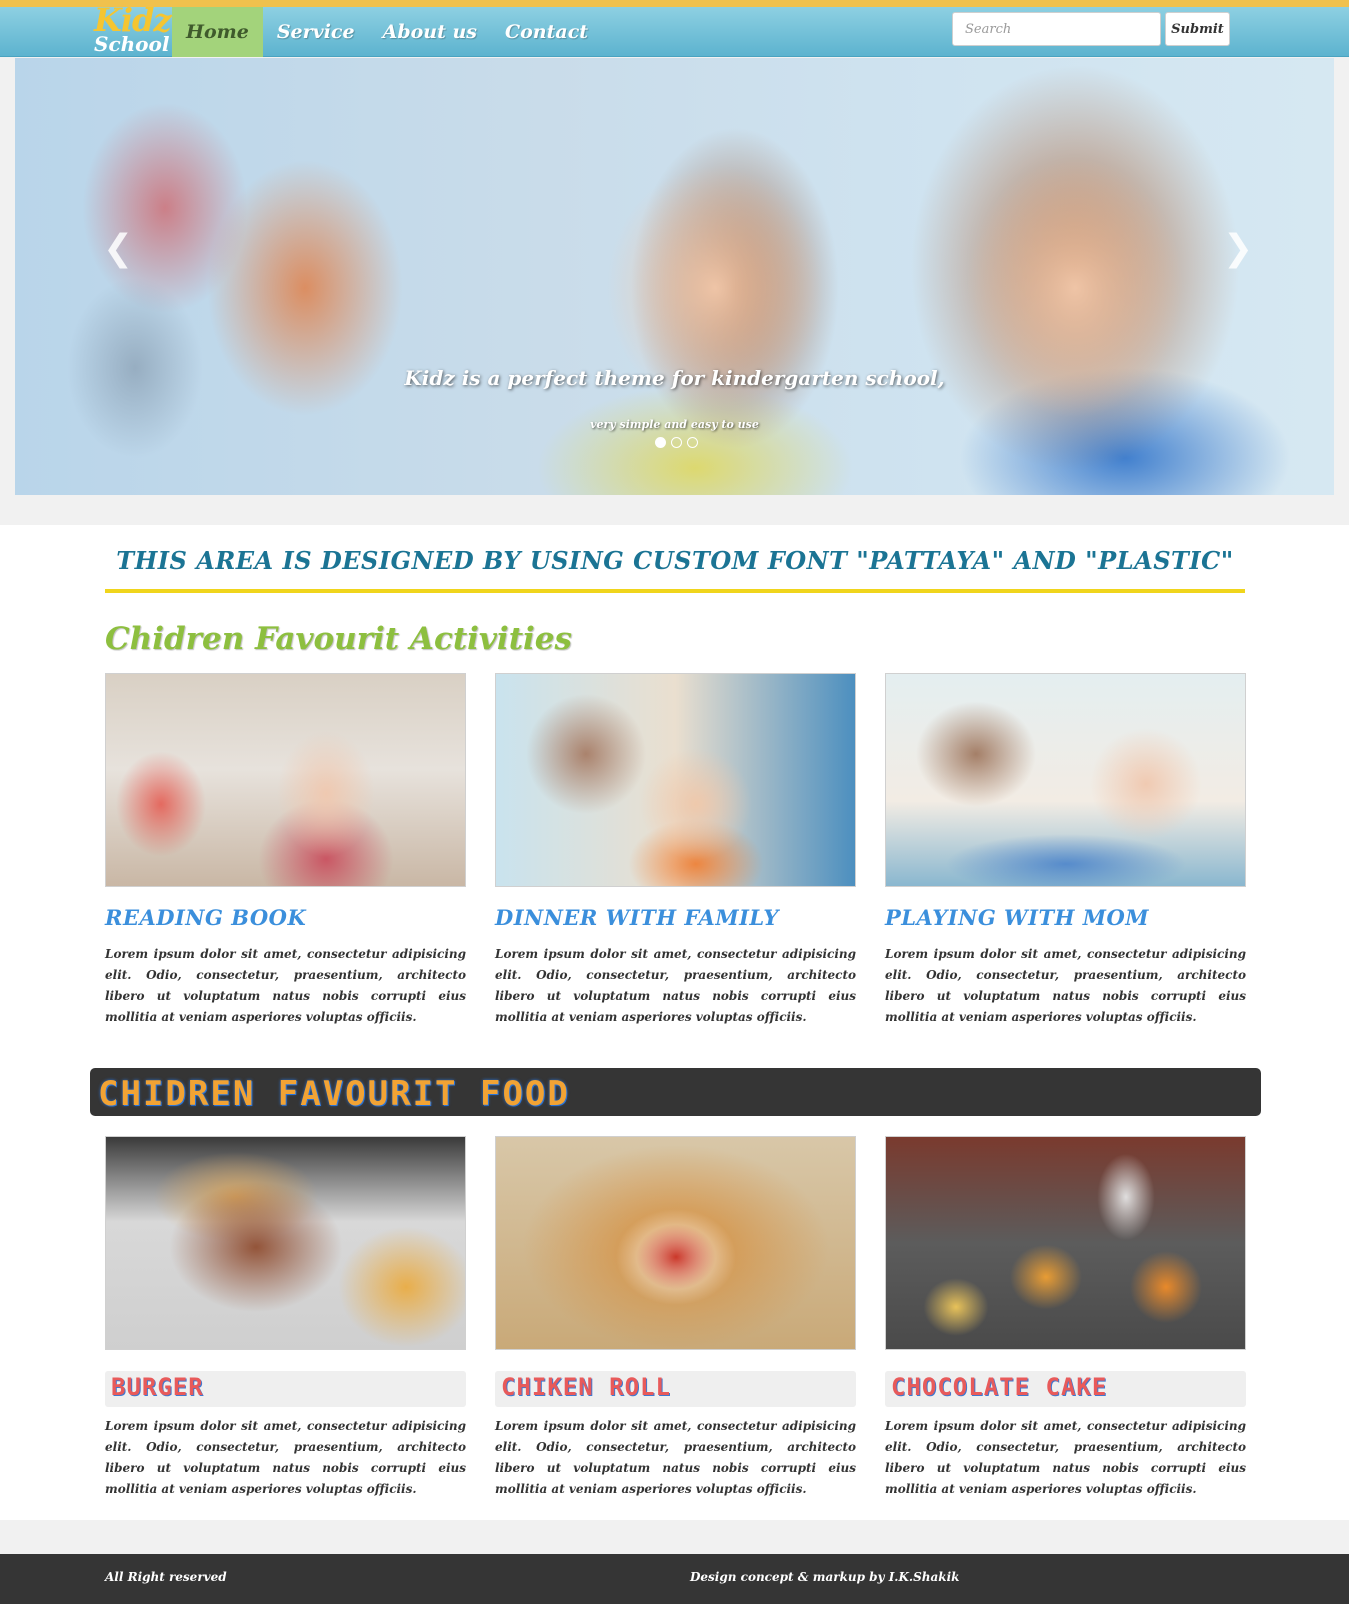  Describe the element at coordinates (166, 1577) in the screenshot. I see `copyright-text: All Right reserved` at that location.